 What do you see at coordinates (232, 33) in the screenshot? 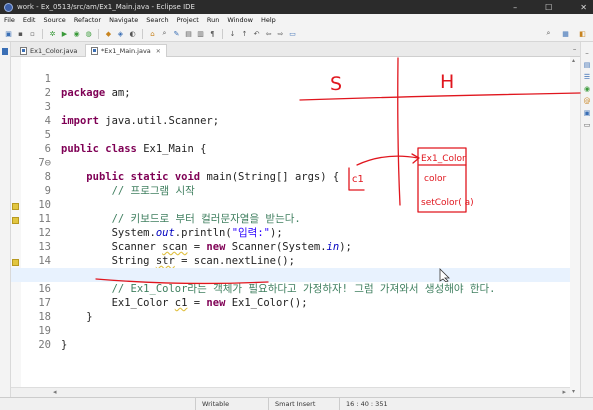
I see `next-annotation-icon: ↓` at bounding box center [232, 33].